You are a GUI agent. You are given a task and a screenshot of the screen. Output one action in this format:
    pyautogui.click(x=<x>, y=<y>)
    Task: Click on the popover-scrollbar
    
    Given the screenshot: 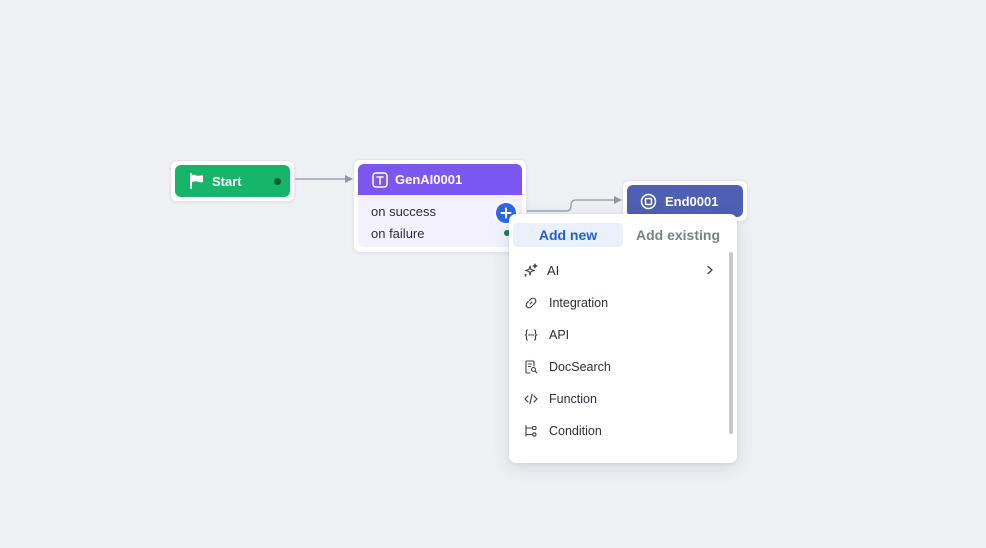 What is the action you would take?
    pyautogui.click(x=731, y=343)
    